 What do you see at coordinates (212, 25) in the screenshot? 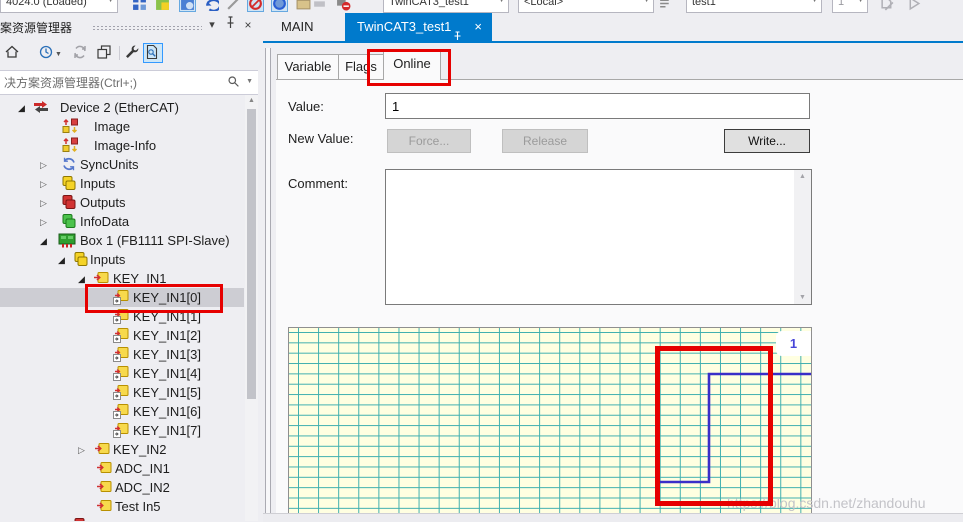
I see `chevron-down-icon: ▾` at bounding box center [212, 25].